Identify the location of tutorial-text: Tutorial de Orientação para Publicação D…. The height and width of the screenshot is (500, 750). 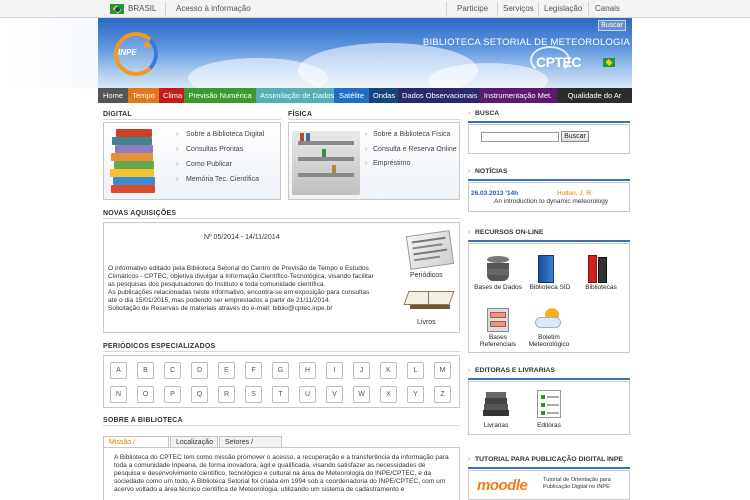
(577, 483).